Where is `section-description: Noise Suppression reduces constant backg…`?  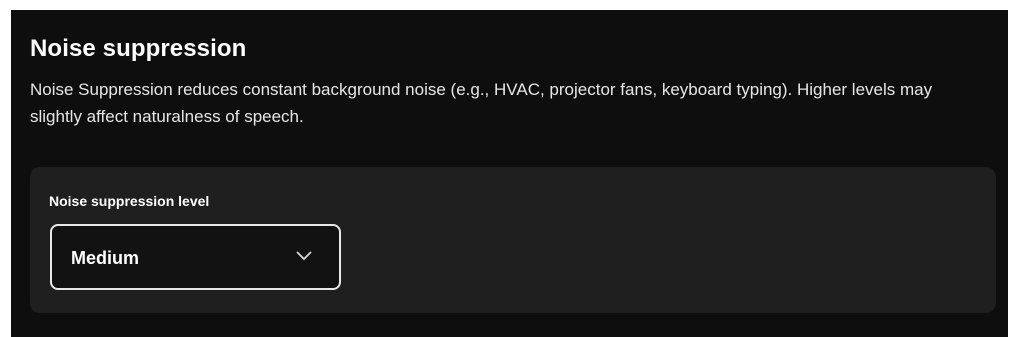
section-description: Noise Suppression reduces constant backg… is located at coordinates (481, 103).